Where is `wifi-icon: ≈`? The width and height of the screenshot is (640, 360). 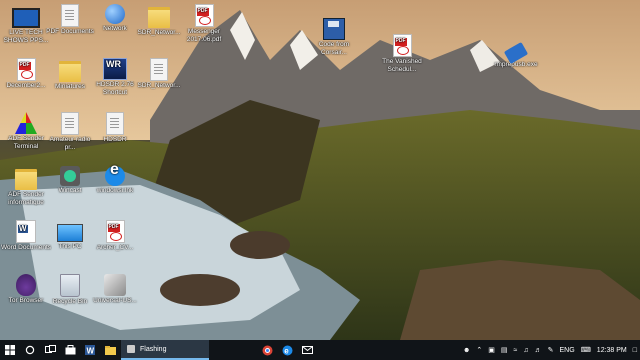 wifi-icon: ≈ is located at coordinates (516, 350).